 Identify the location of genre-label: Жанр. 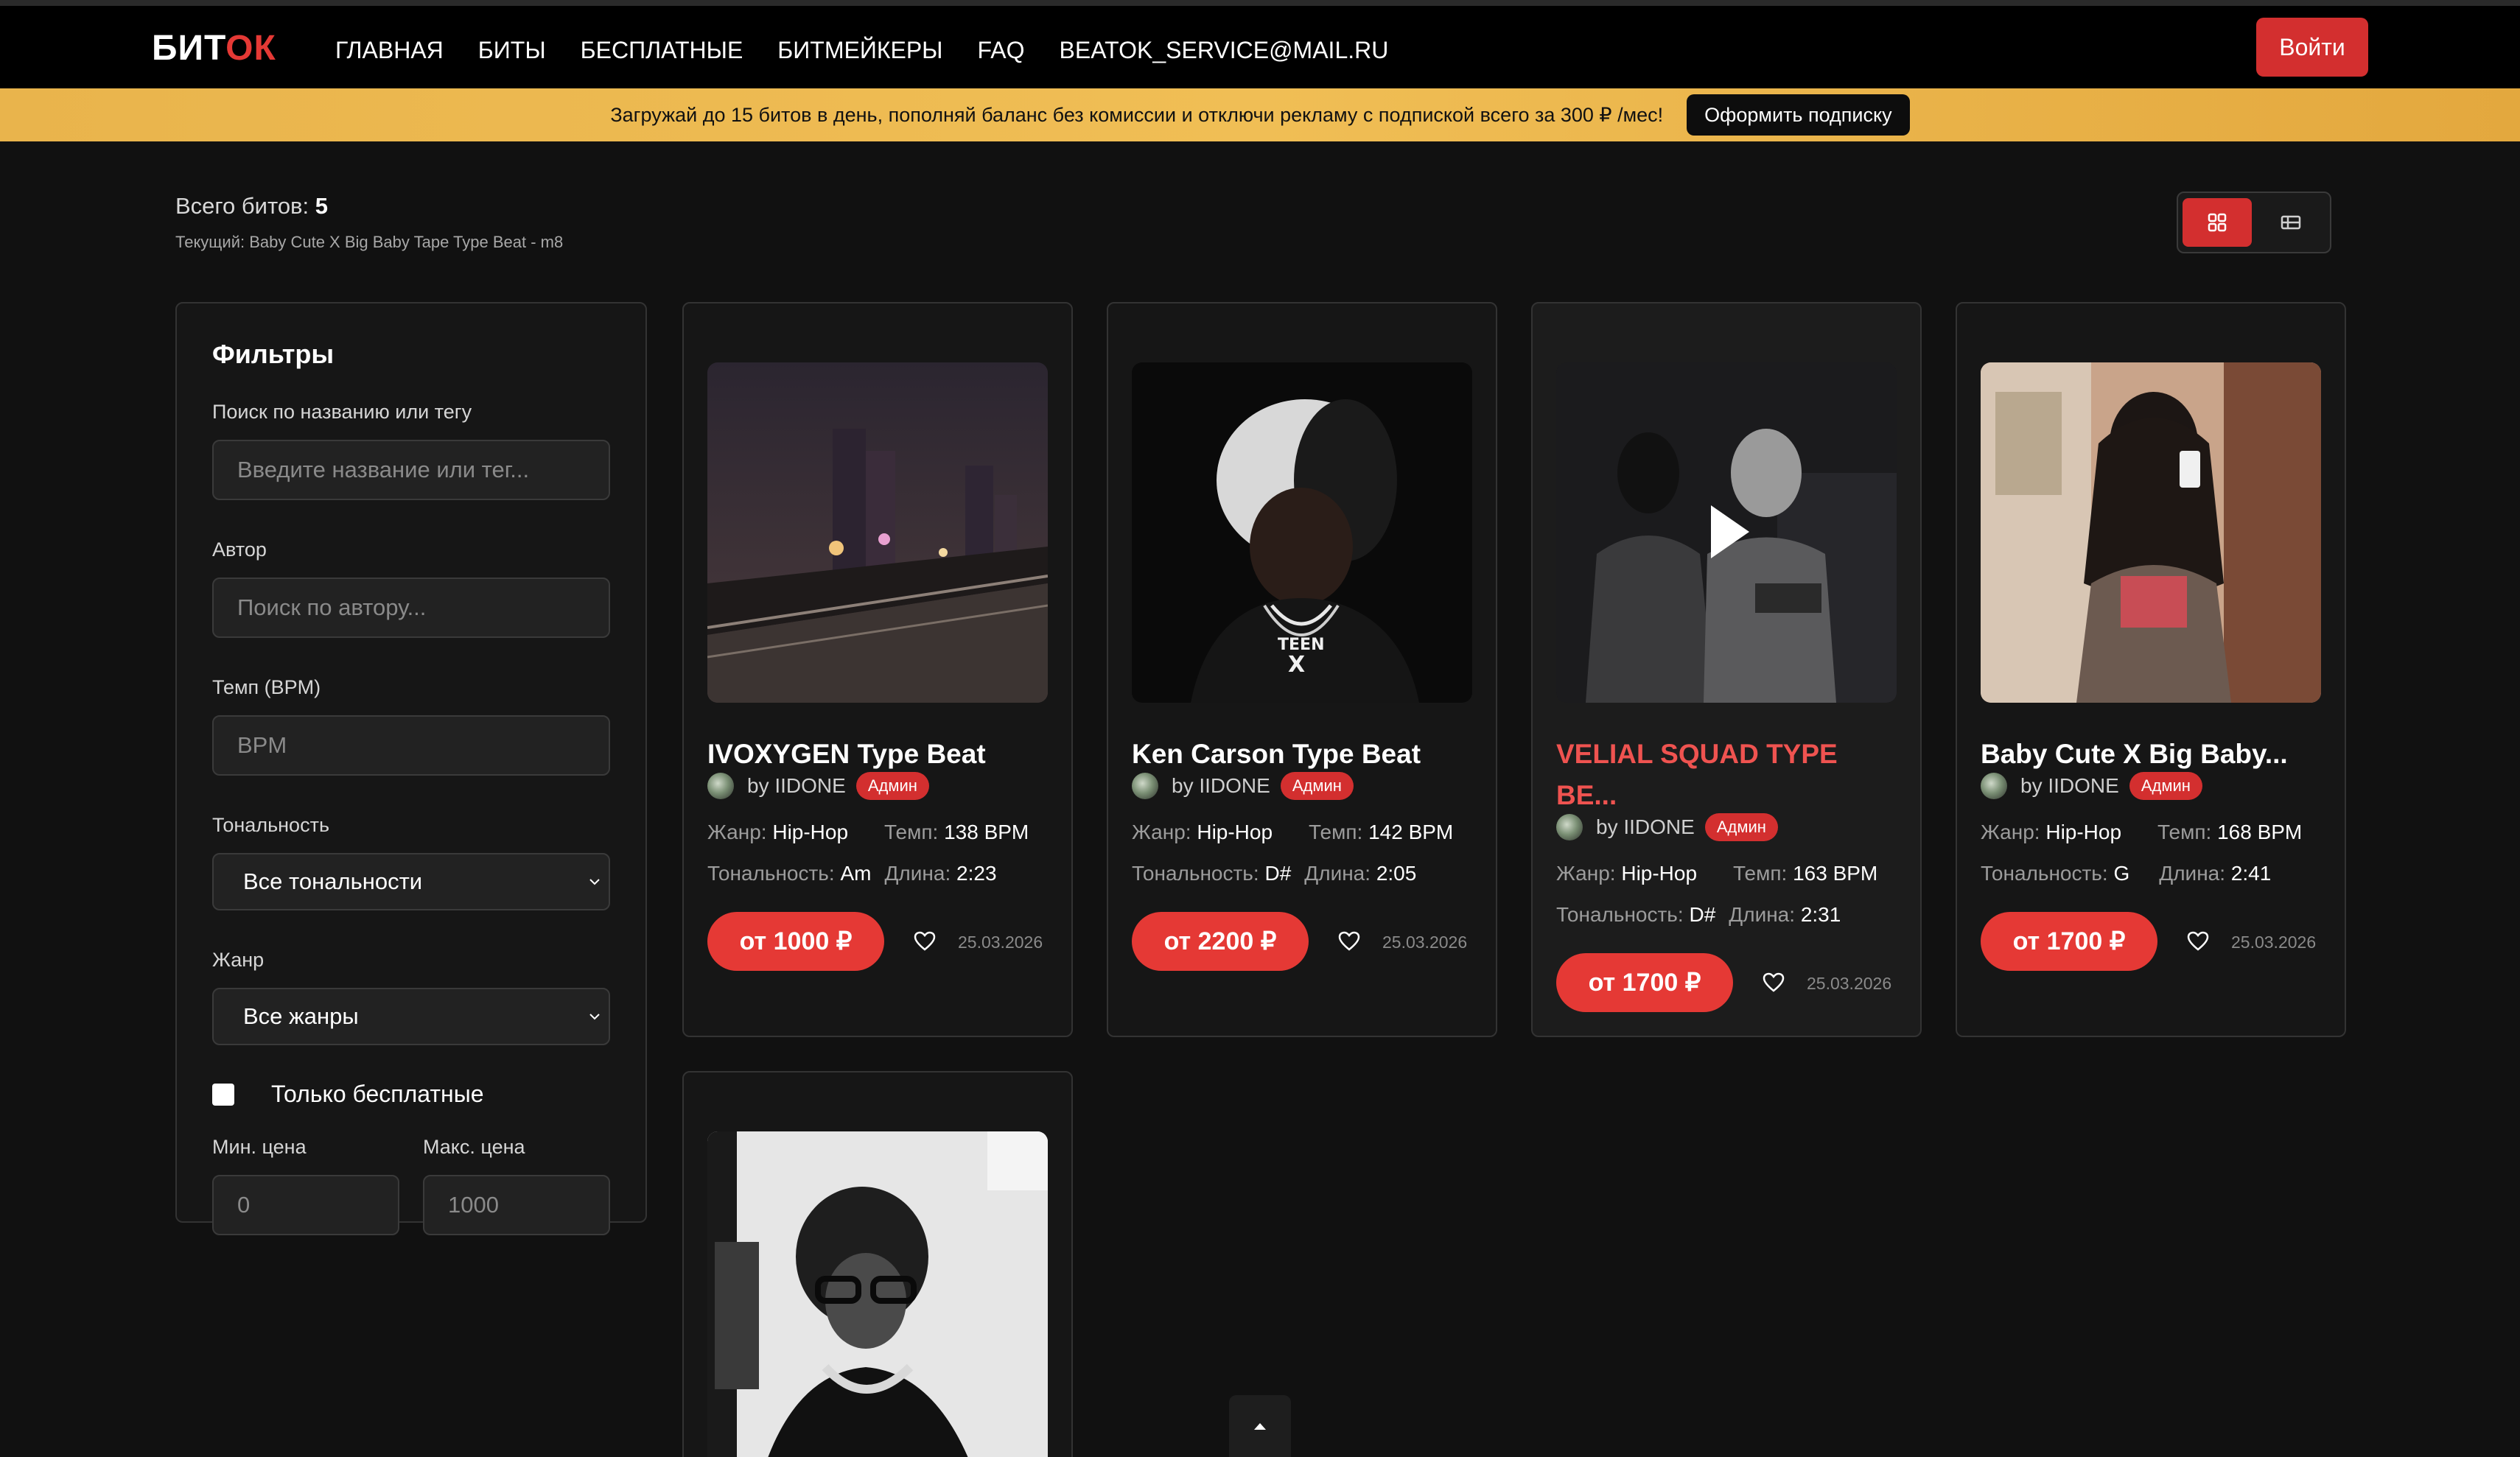
(238, 960).